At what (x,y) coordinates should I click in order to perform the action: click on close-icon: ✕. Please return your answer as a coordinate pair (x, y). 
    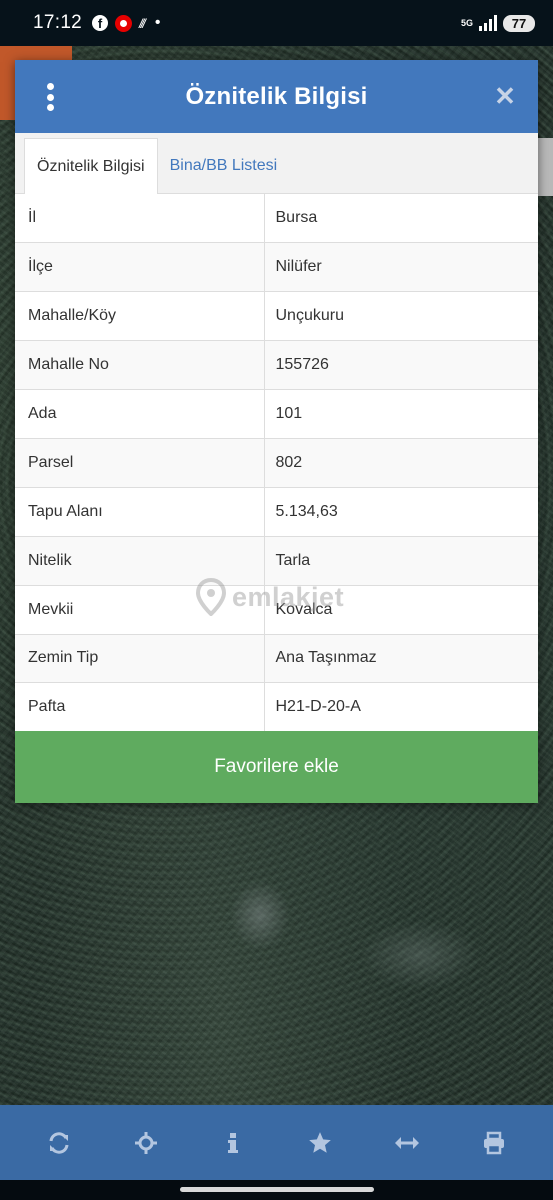
    Looking at the image, I should click on (505, 96).